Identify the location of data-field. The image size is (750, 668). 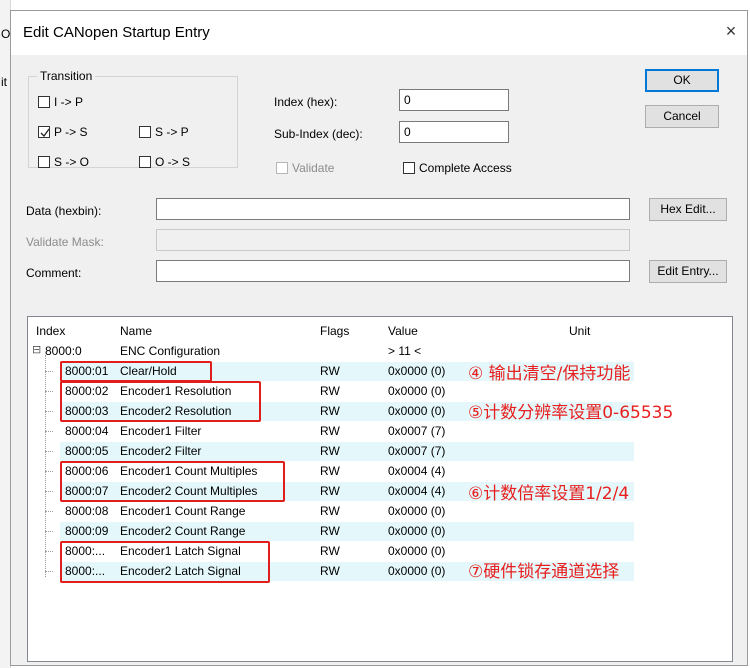
(393, 209).